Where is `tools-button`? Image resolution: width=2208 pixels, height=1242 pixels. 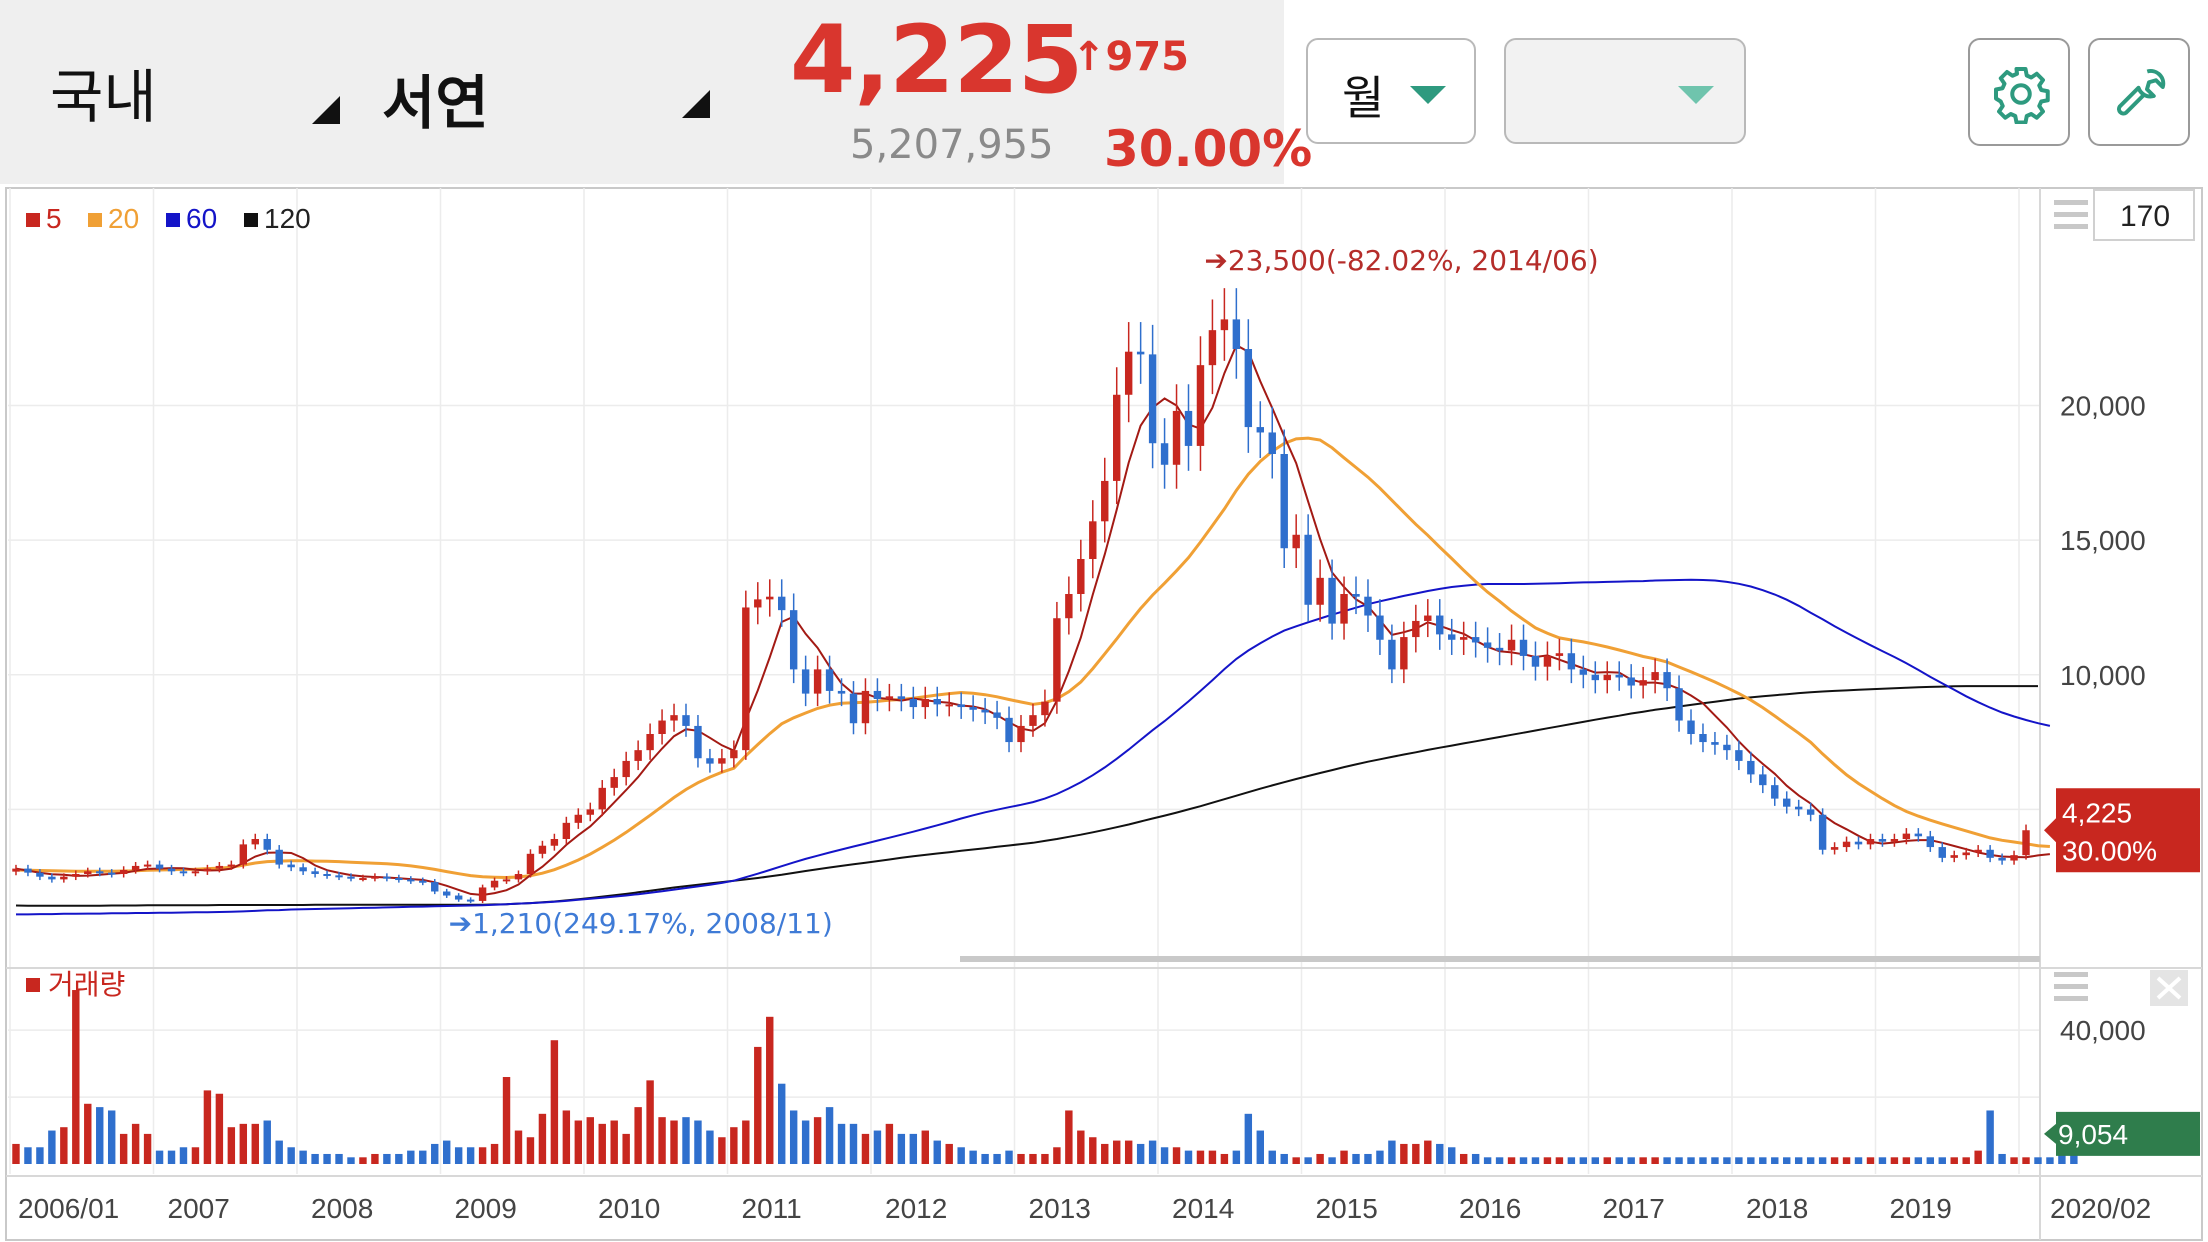
tools-button is located at coordinates (2139, 92).